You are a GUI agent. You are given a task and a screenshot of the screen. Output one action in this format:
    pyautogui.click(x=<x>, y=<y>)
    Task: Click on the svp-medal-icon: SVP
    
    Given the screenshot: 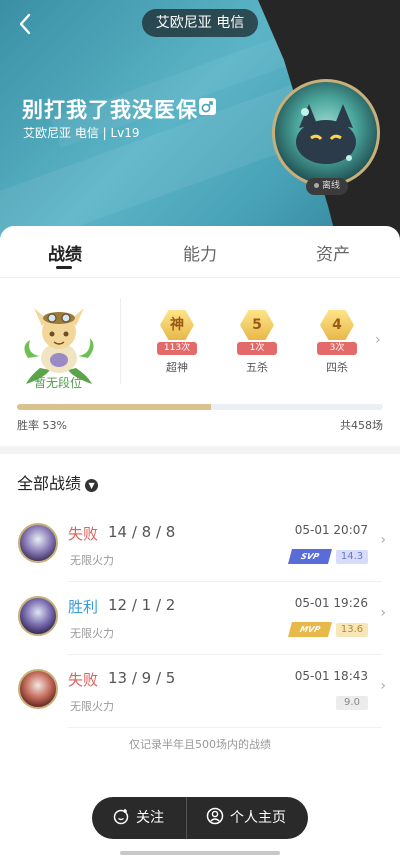 What is the action you would take?
    pyautogui.click(x=310, y=556)
    